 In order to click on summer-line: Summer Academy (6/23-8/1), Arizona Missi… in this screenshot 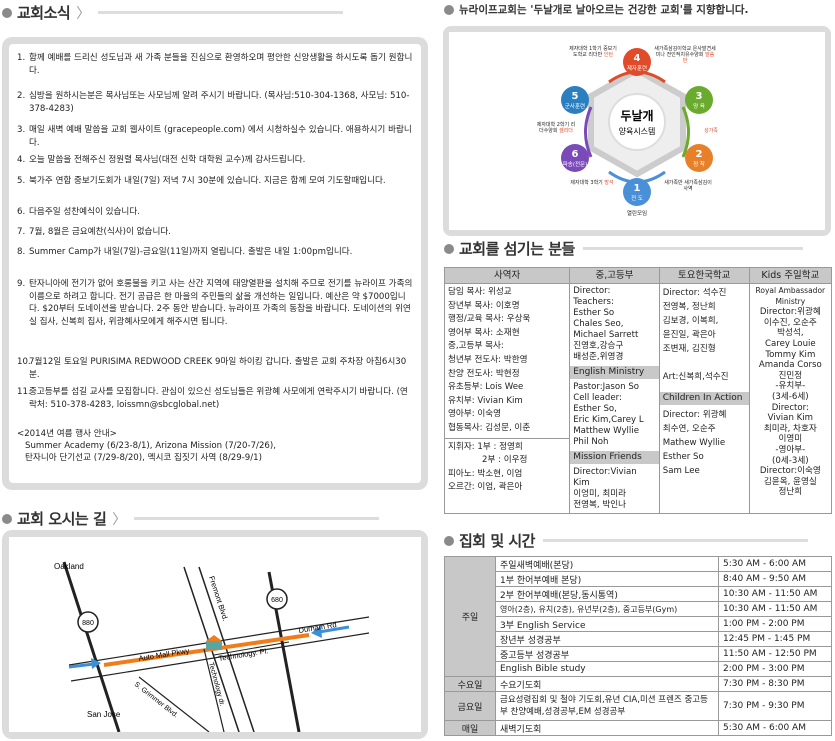, I will do `click(150, 446)`.